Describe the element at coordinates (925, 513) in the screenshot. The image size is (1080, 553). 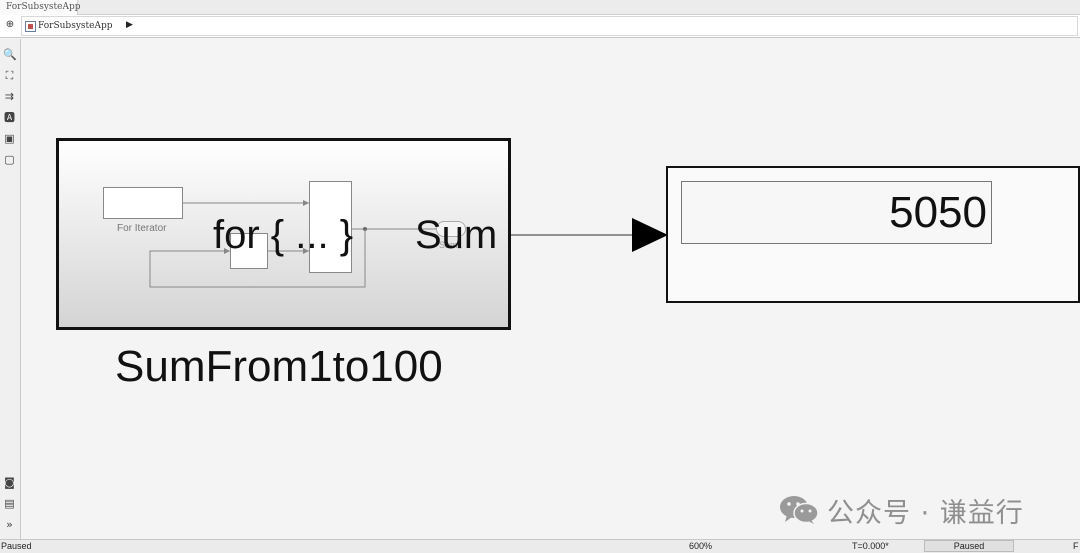
I see `watermark-text: 公众号 · 谦益行` at that location.